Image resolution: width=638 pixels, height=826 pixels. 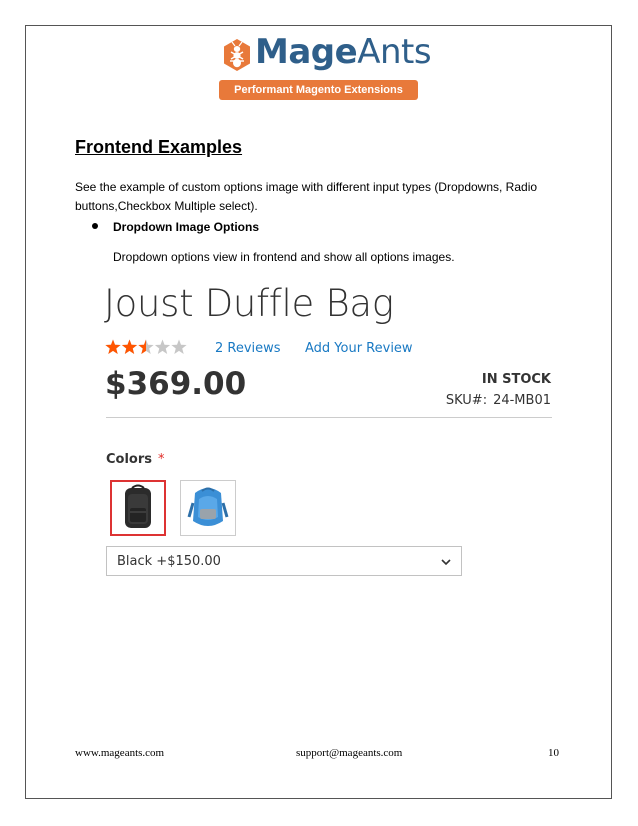 I want to click on swatch-blue-backpack, so click(x=208, y=508).